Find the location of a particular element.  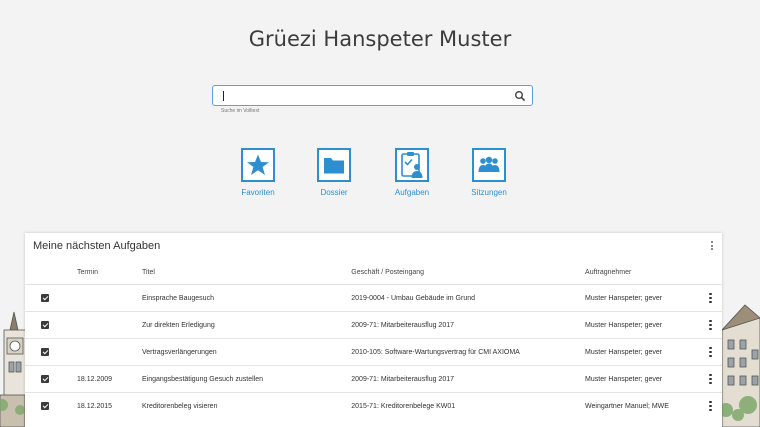

sitzungen-tile-box is located at coordinates (489, 165).